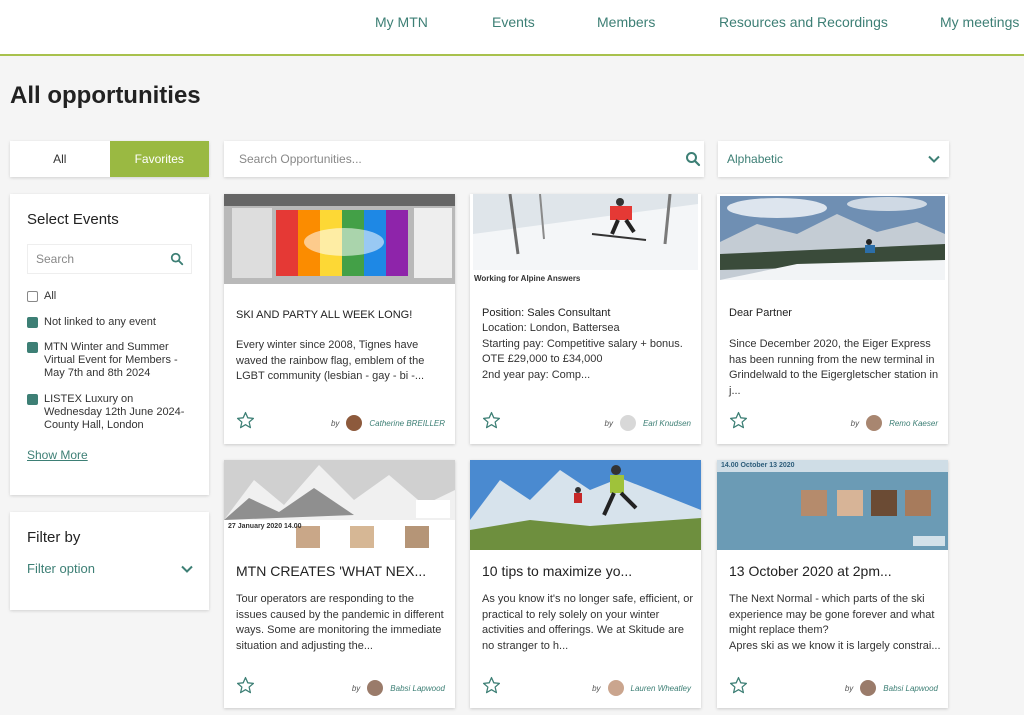 The height and width of the screenshot is (715, 1024). I want to click on card-author: by Lauren Wheatley, so click(641, 688).